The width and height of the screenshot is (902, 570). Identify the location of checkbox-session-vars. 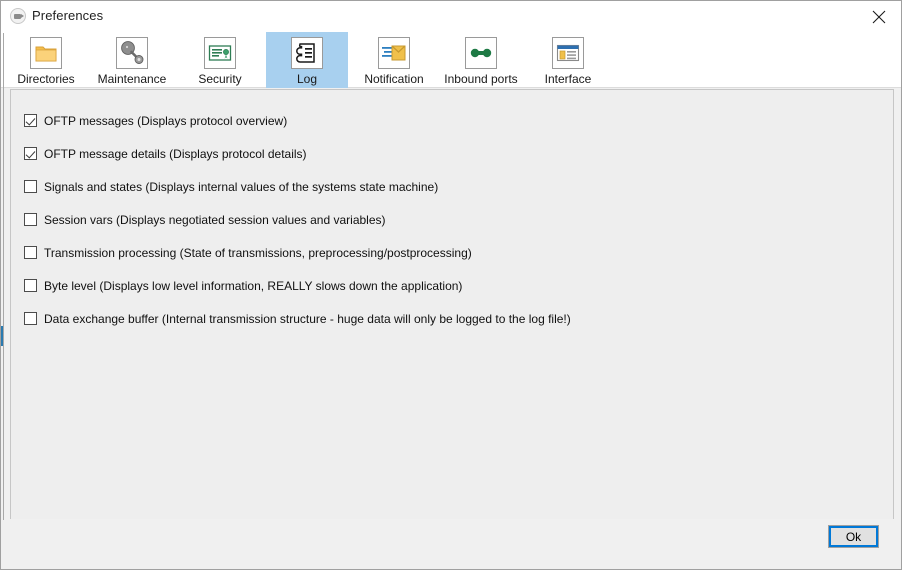
(30, 219).